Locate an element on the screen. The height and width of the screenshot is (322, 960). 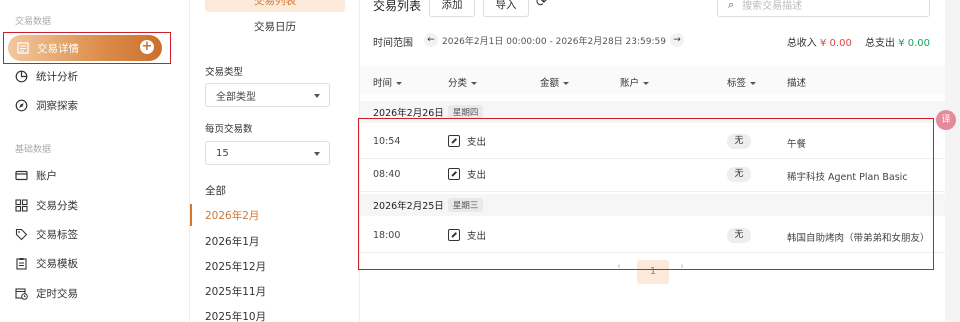
sidebar-item-label: 交易模板 is located at coordinates (57, 263).